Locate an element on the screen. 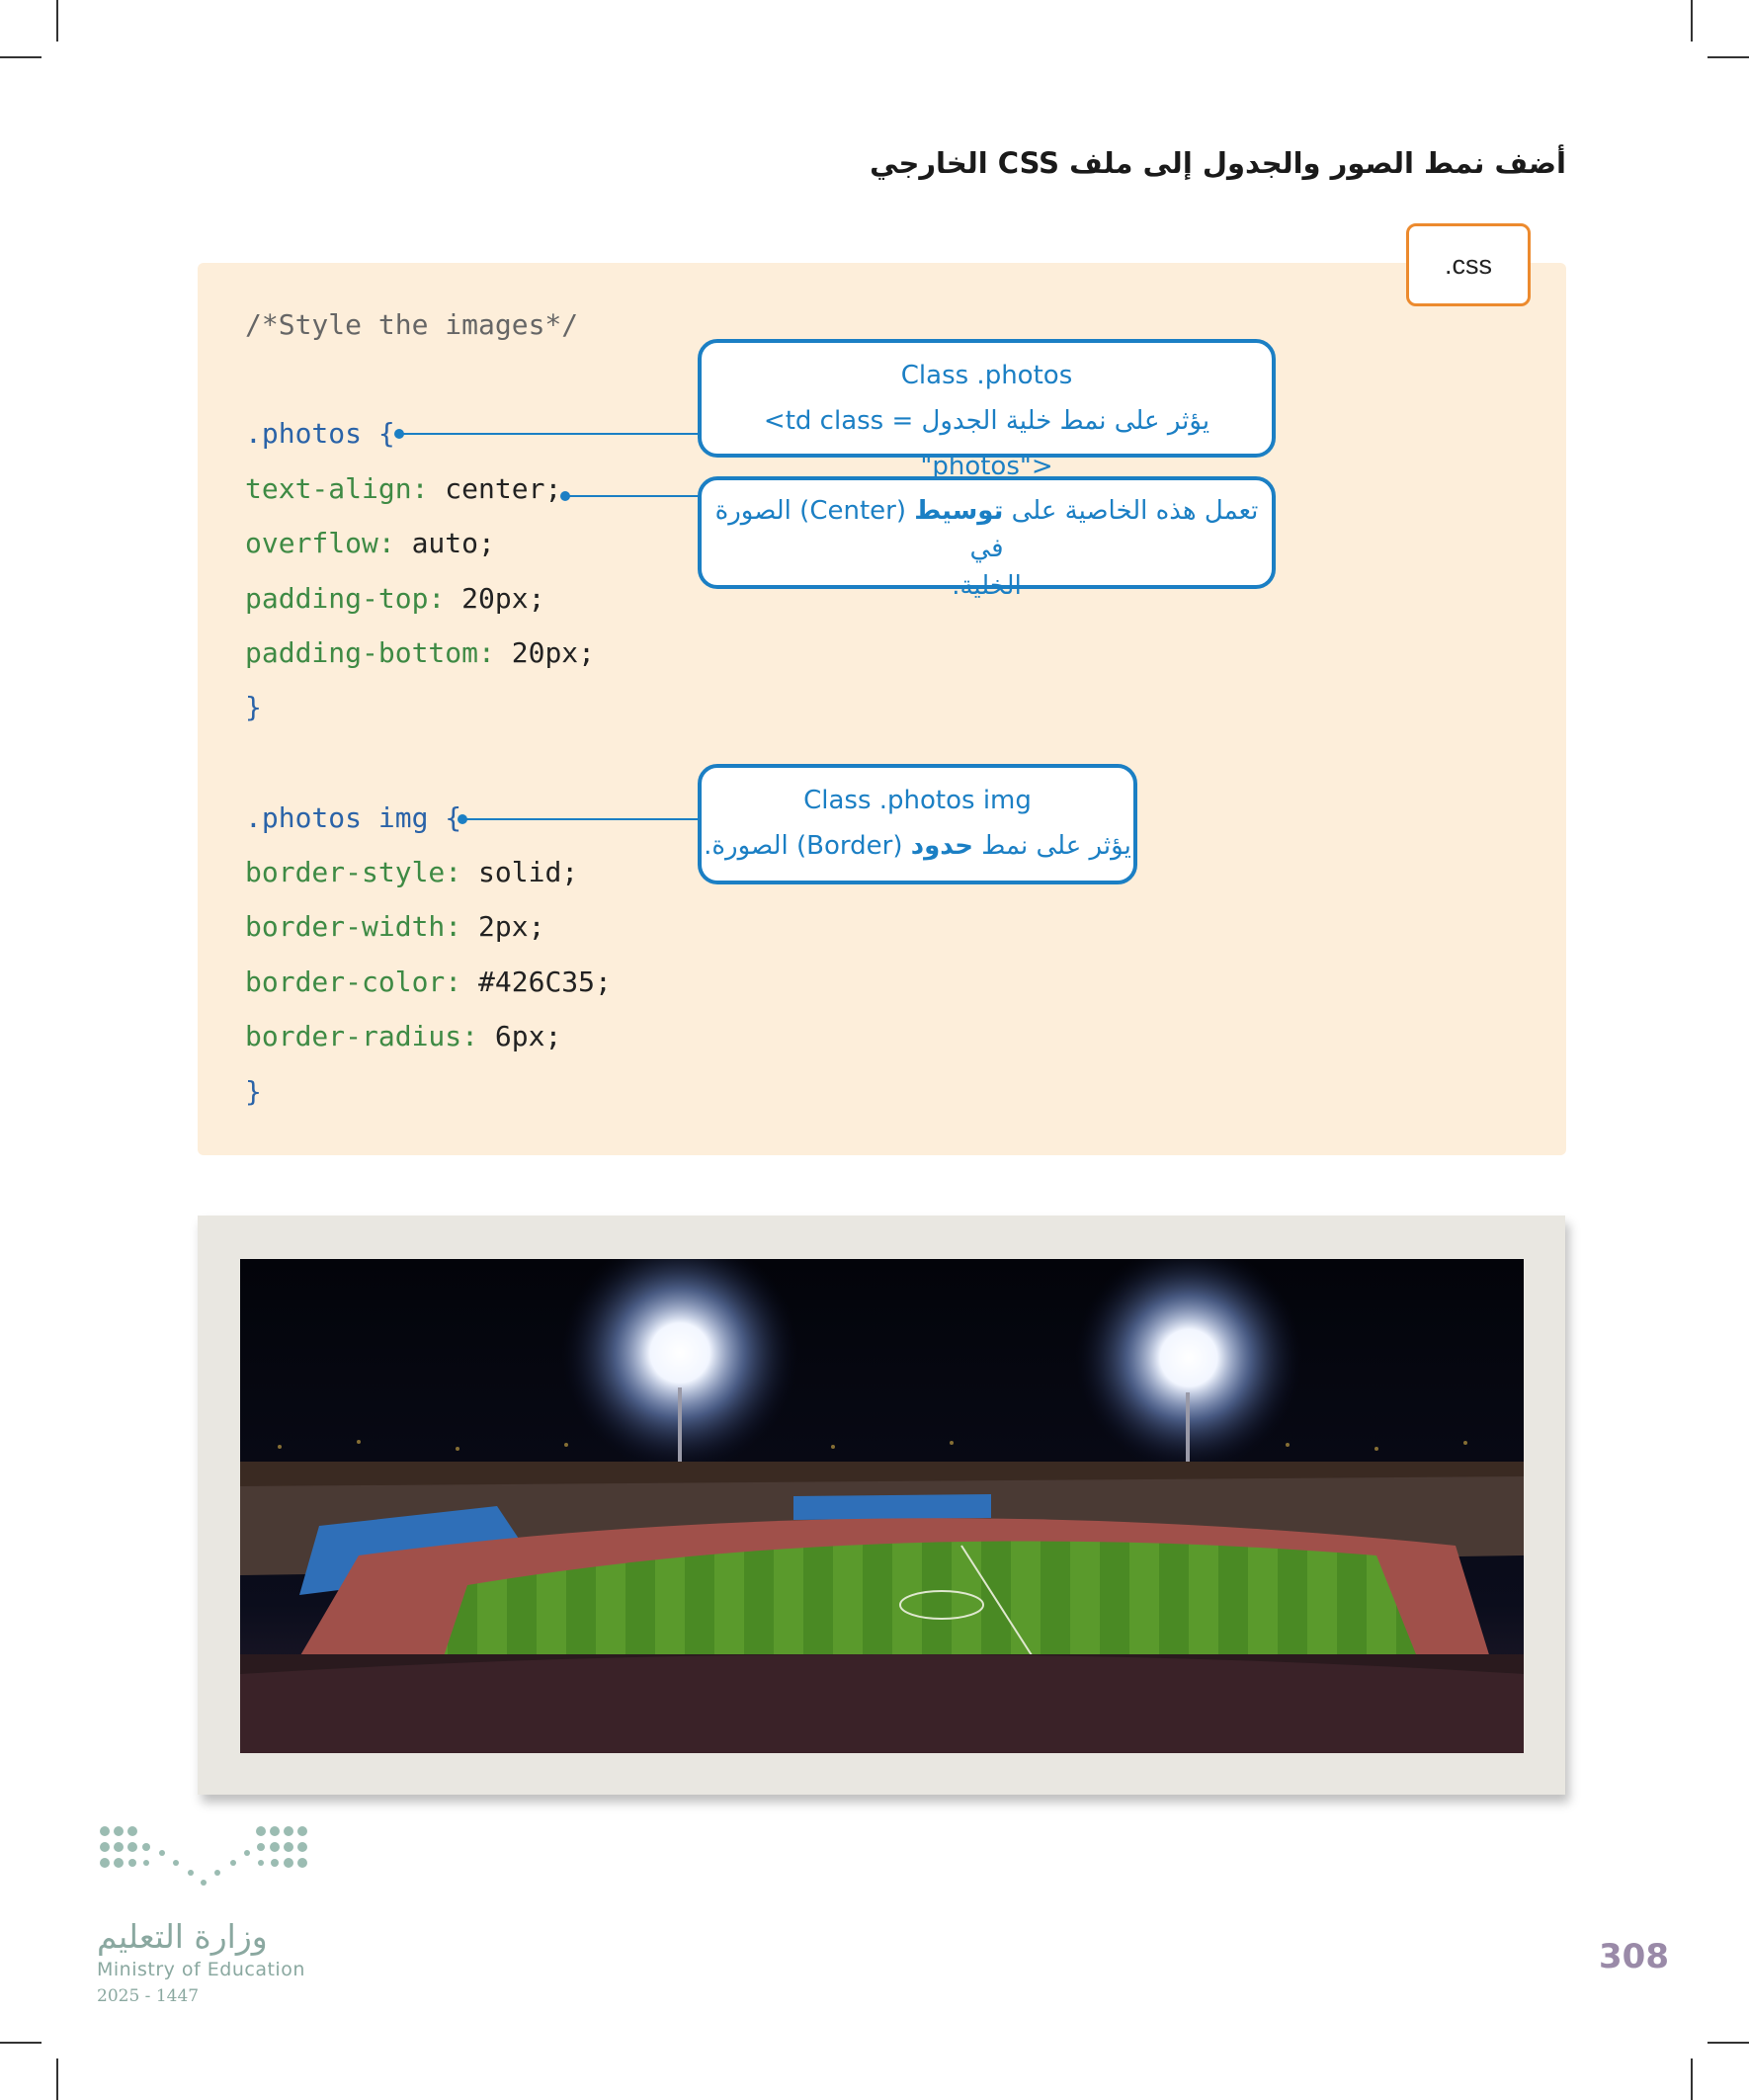 The image size is (1749, 2100). callout-bold-text: حدود is located at coordinates (942, 846).